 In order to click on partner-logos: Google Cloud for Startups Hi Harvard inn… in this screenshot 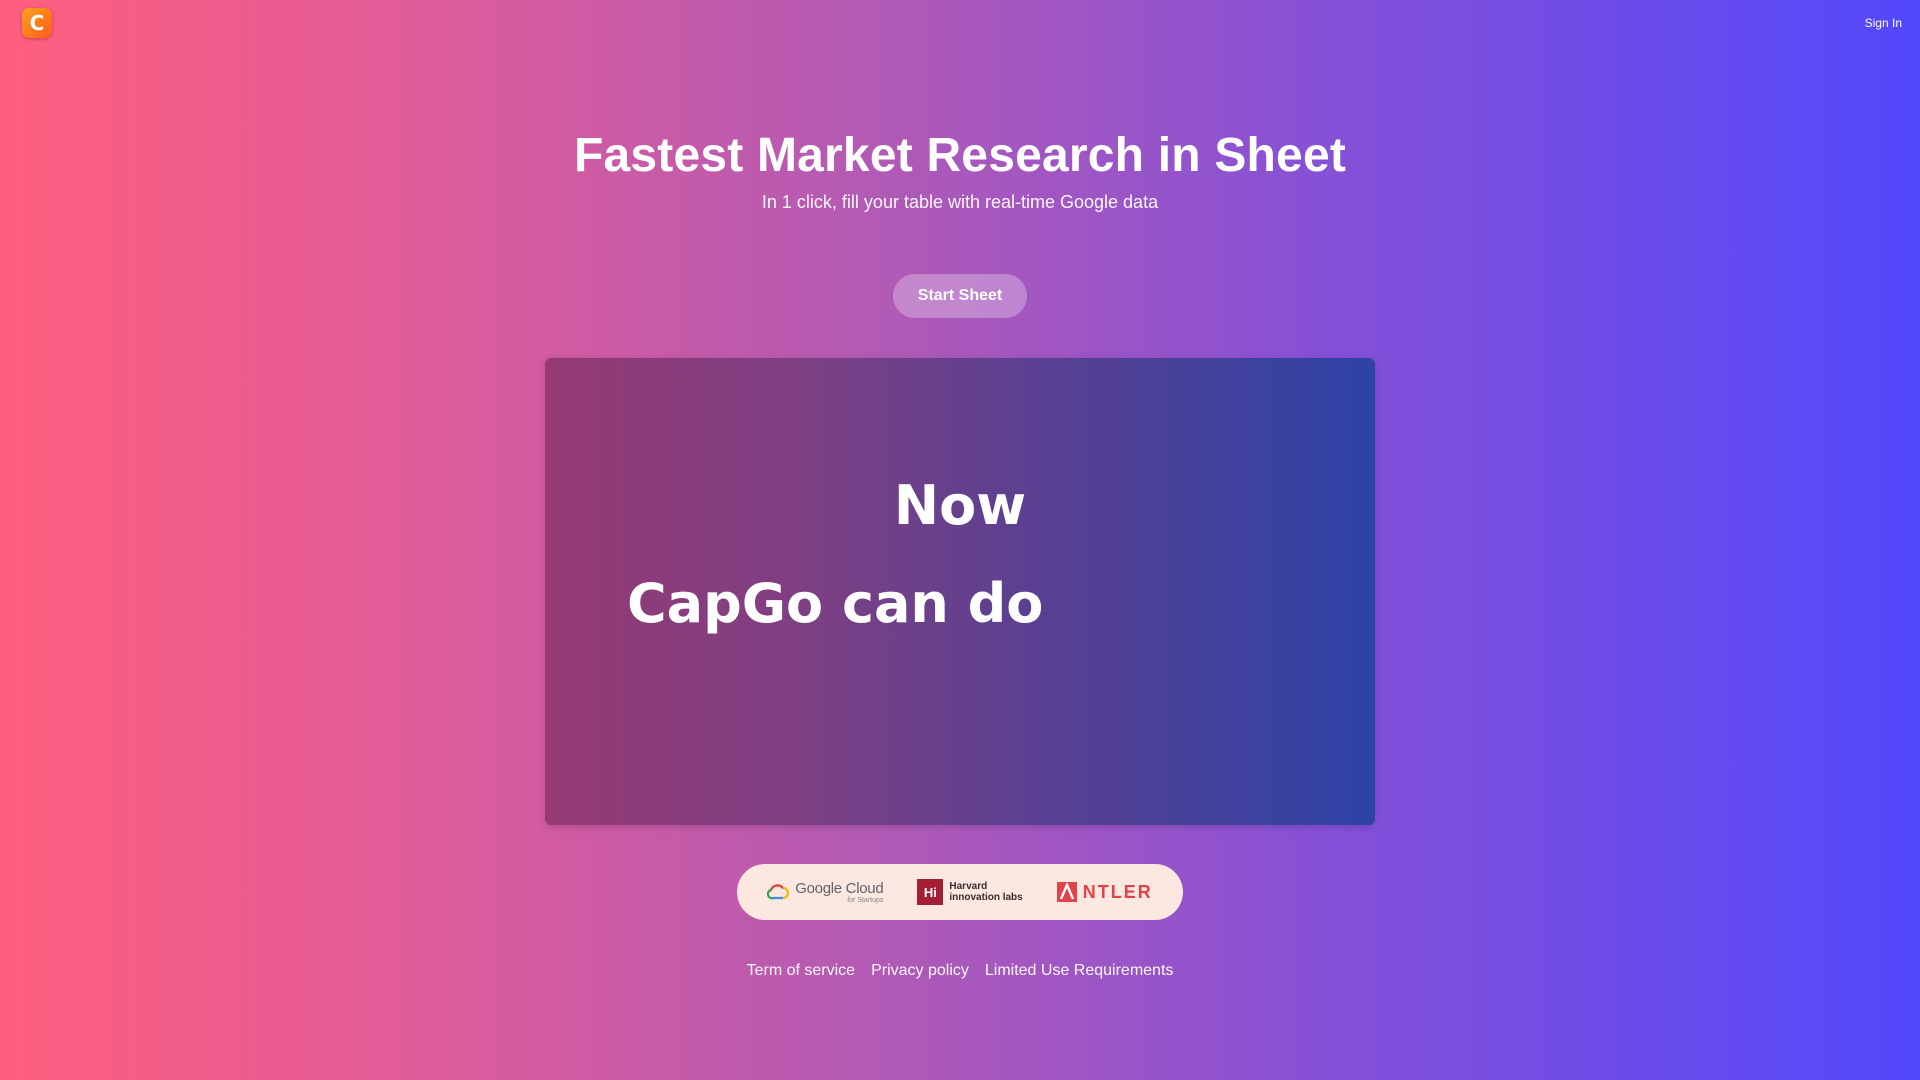, I will do `click(960, 892)`.